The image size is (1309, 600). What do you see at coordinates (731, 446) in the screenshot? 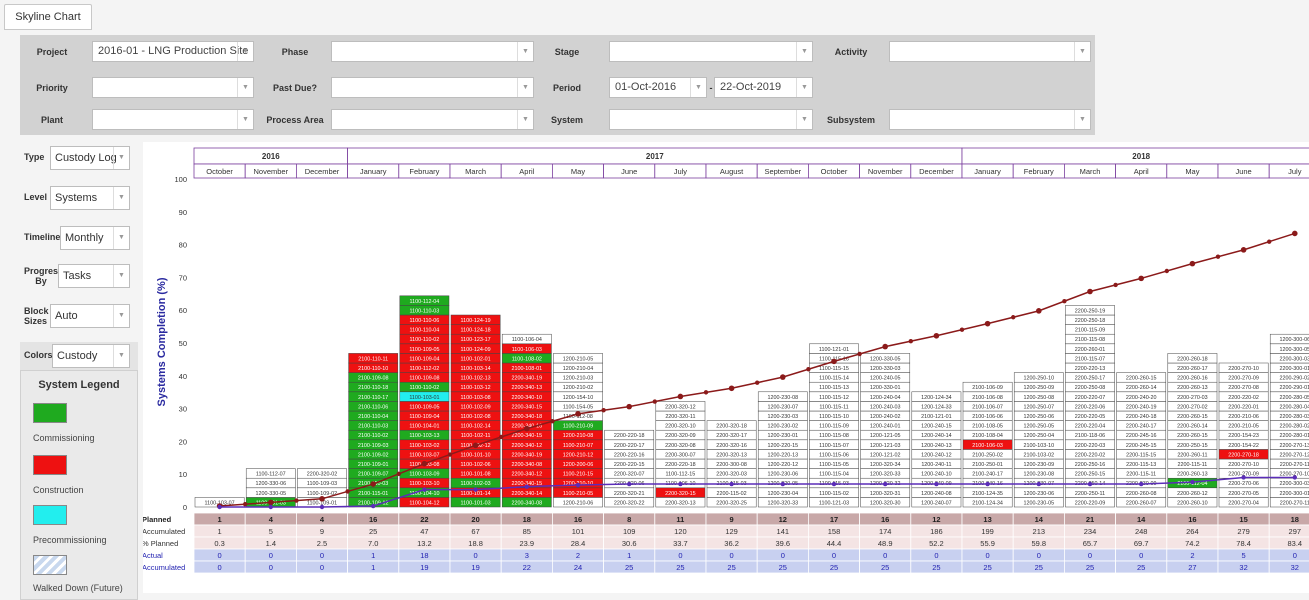
I see `system-block-label: 2200-320-16` at bounding box center [731, 446].